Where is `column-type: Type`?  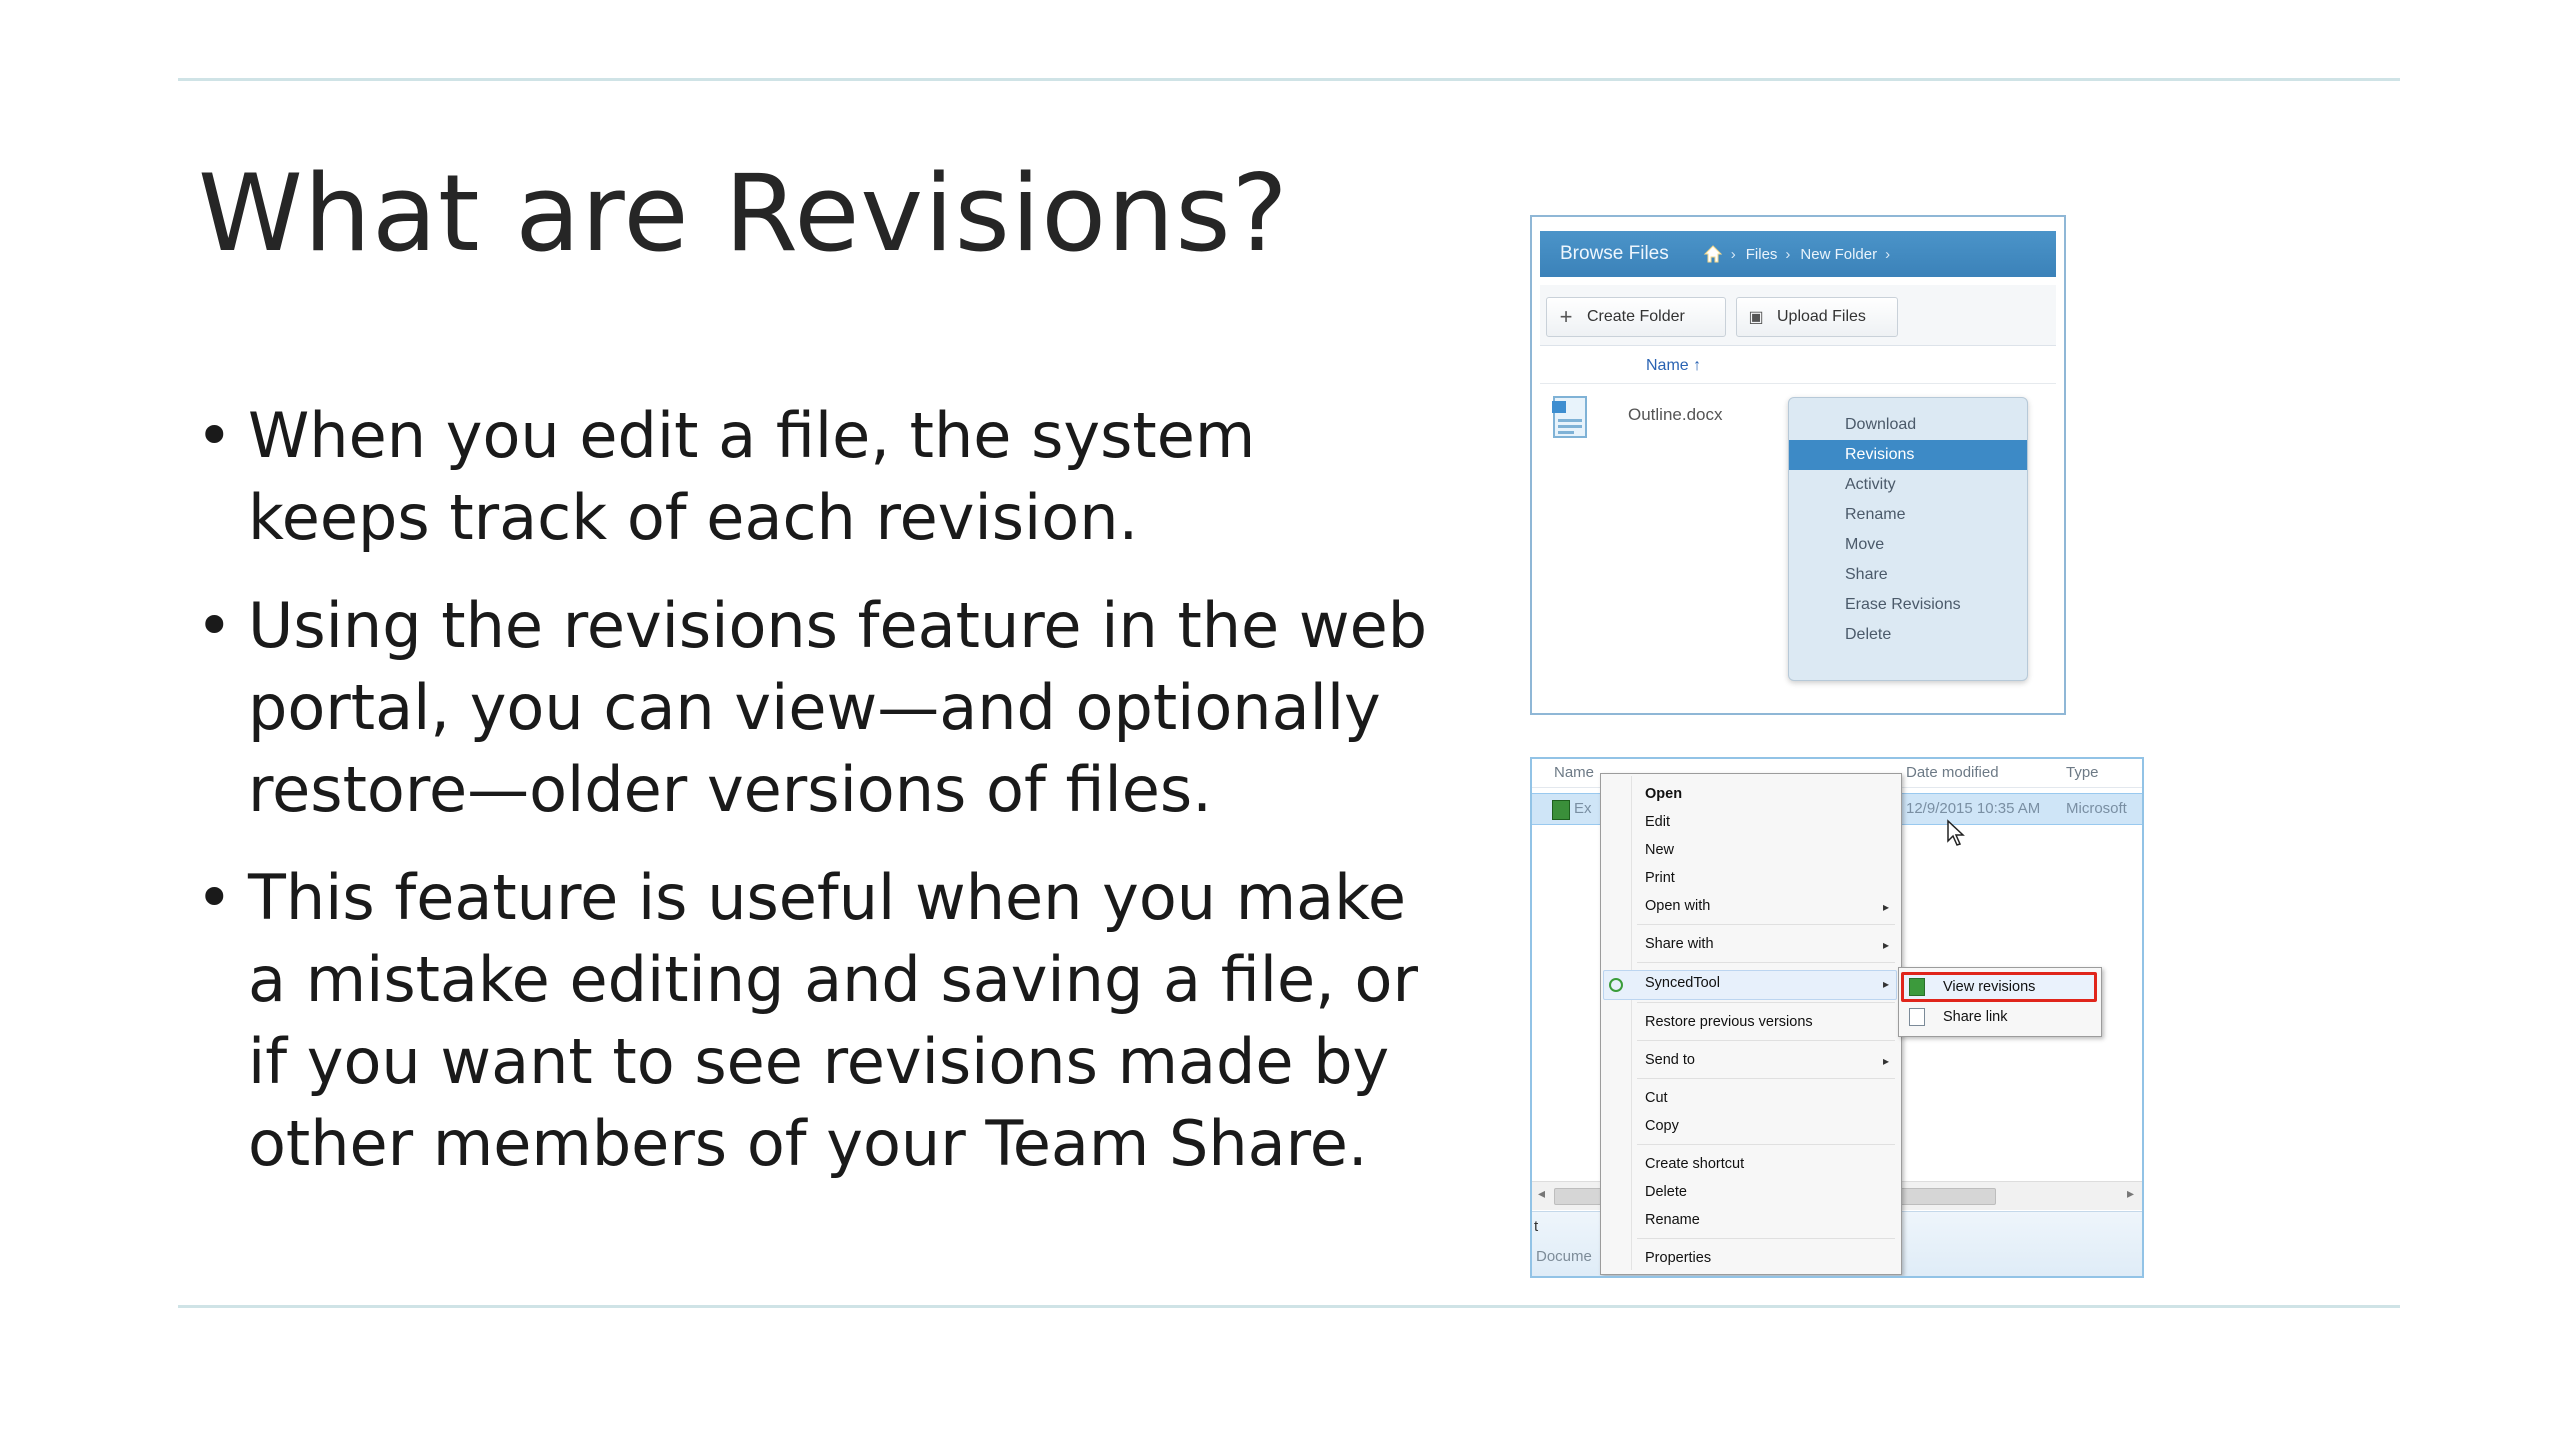 column-type: Type is located at coordinates (2082, 772).